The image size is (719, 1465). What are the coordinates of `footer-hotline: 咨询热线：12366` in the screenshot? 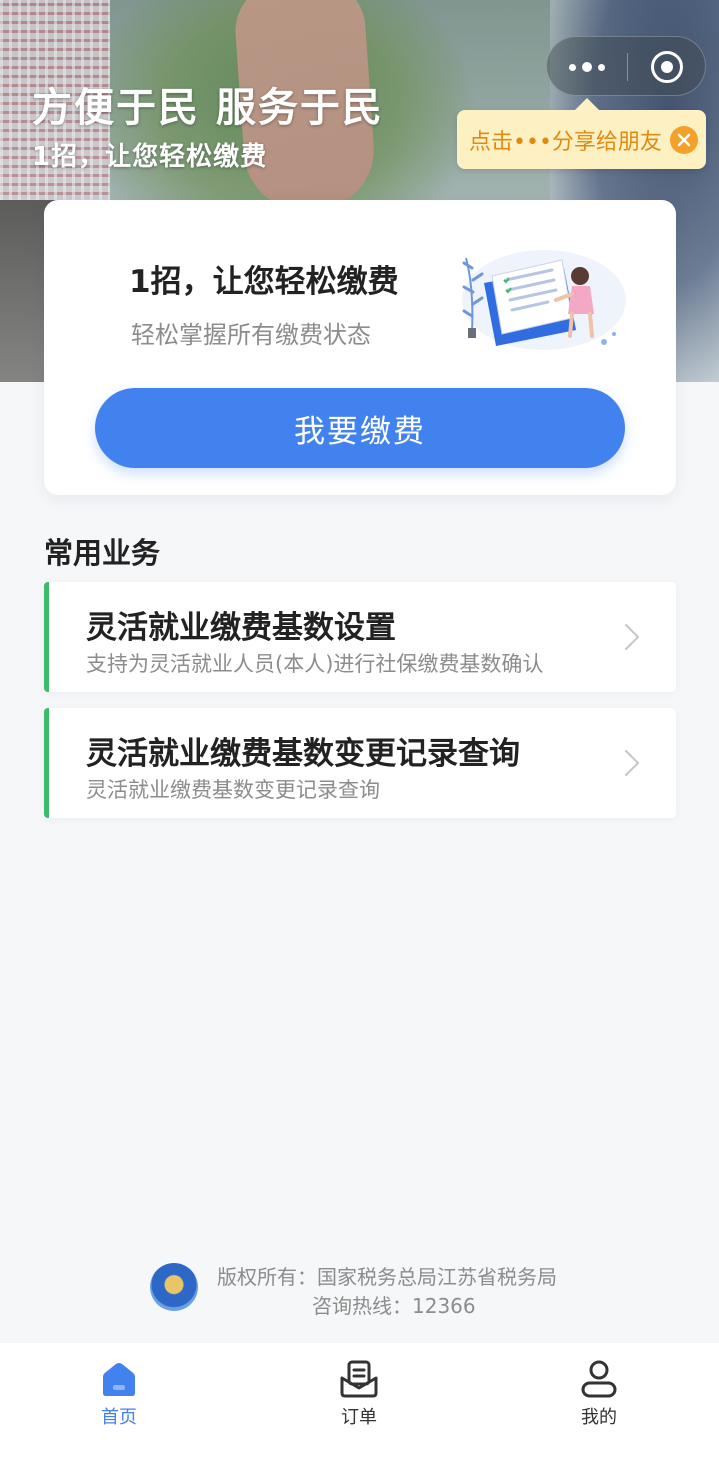 It's located at (394, 1306).